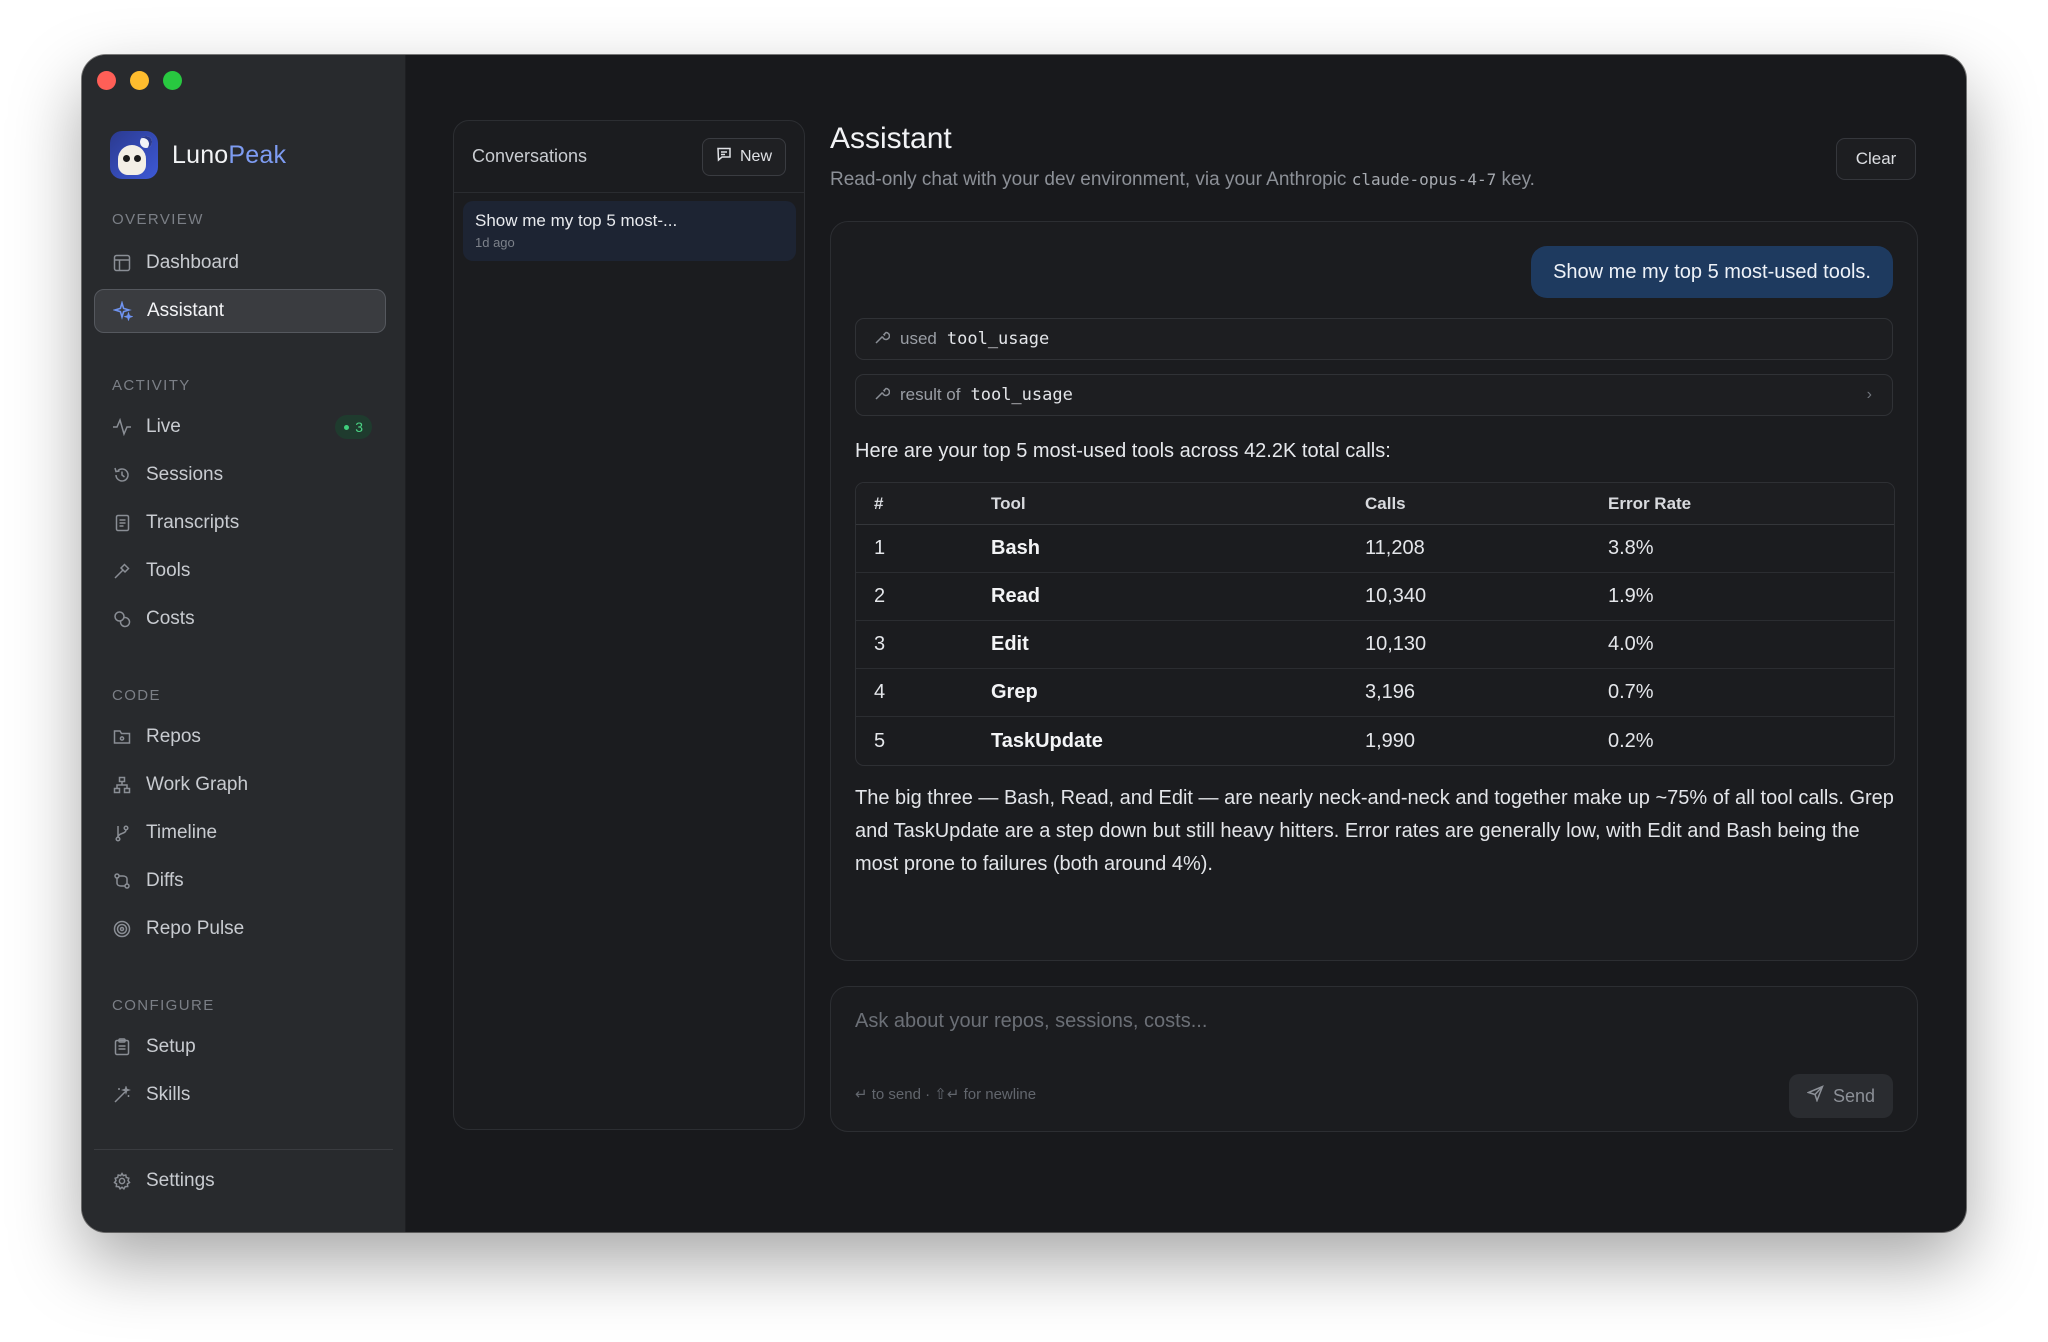  I want to click on sidebar-item-transcripts: Transcripts, so click(240, 523).